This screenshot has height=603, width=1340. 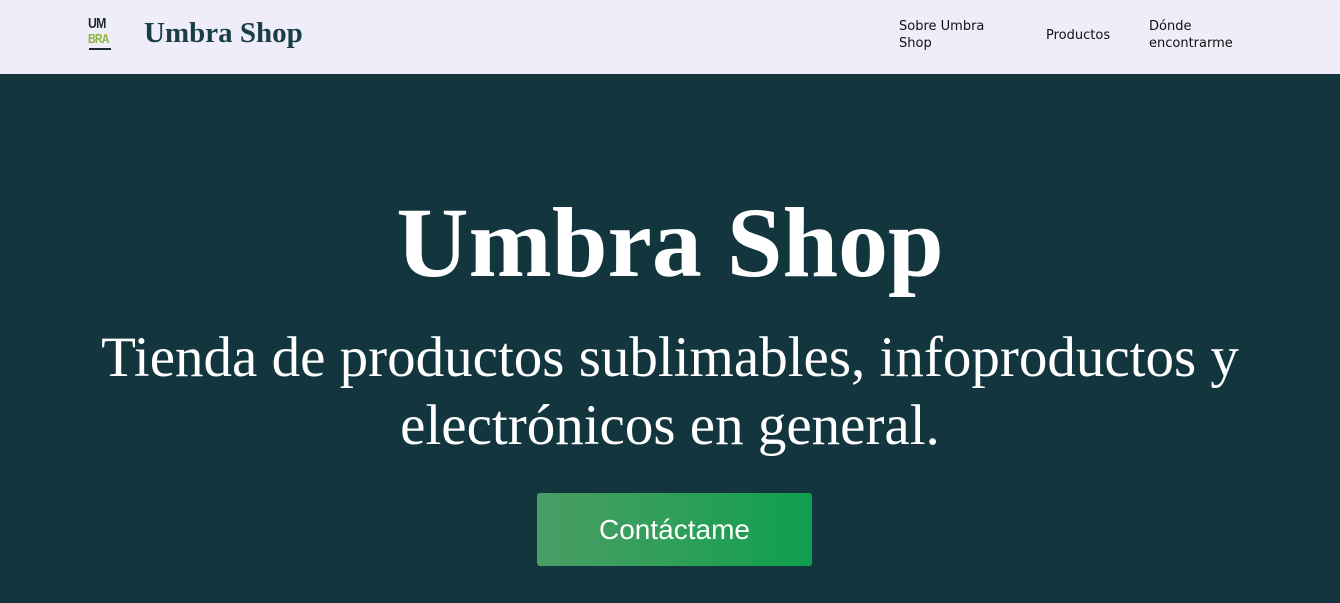 I want to click on nav-link-about: Sobre Umbra Shop, so click(x=949, y=35).